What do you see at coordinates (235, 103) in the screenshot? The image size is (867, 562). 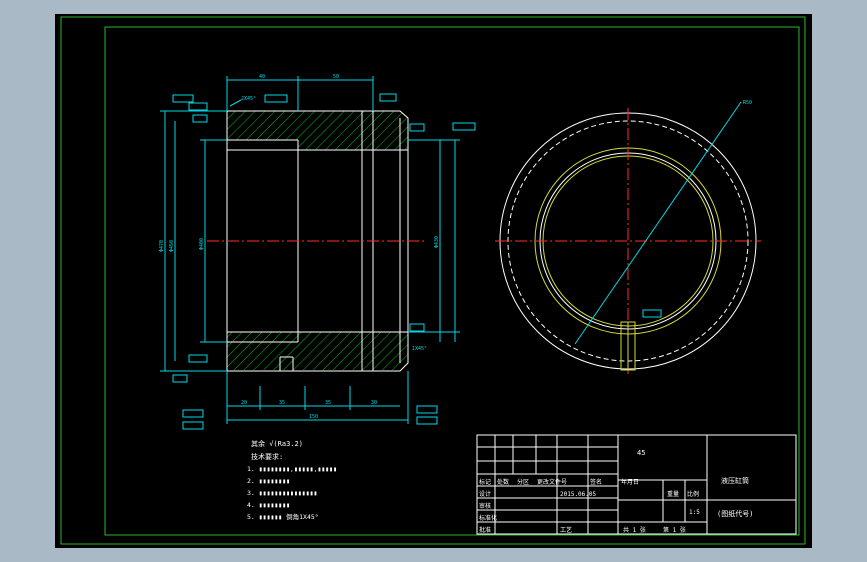 I see `leader-chamfer-top` at bounding box center [235, 103].